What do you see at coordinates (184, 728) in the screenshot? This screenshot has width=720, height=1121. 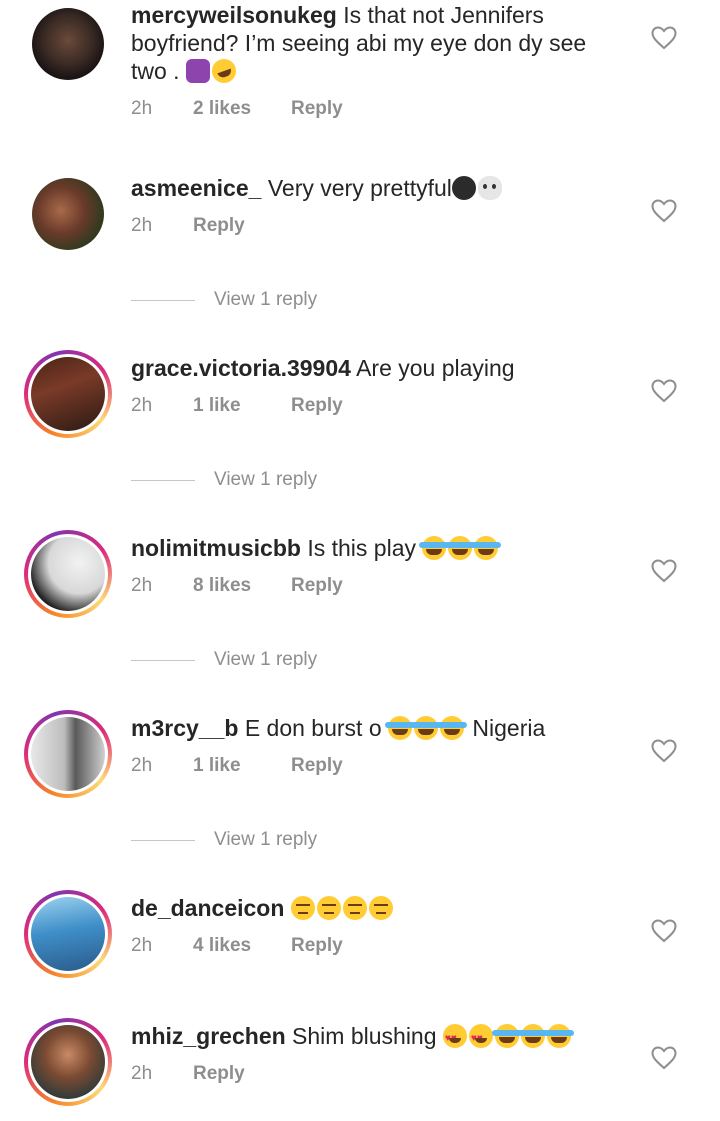 I see `comment-username: m3rcy__b` at bounding box center [184, 728].